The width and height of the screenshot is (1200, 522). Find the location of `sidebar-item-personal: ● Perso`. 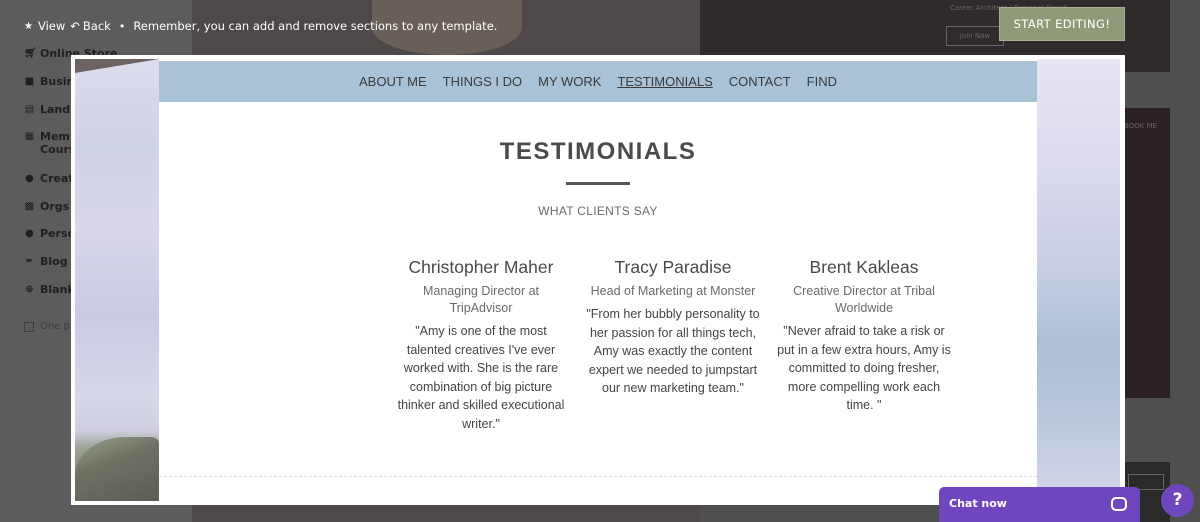

sidebar-item-personal: ● Perso is located at coordinates (49, 233).